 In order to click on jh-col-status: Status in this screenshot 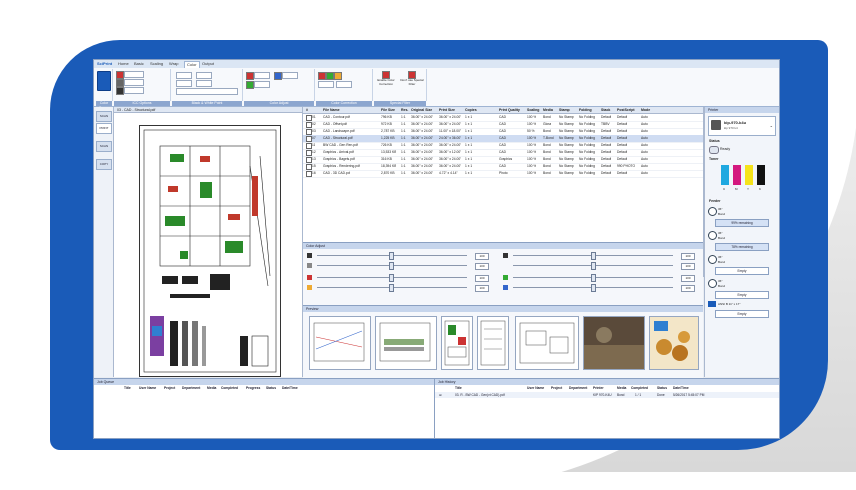, I will do `click(662, 388)`.